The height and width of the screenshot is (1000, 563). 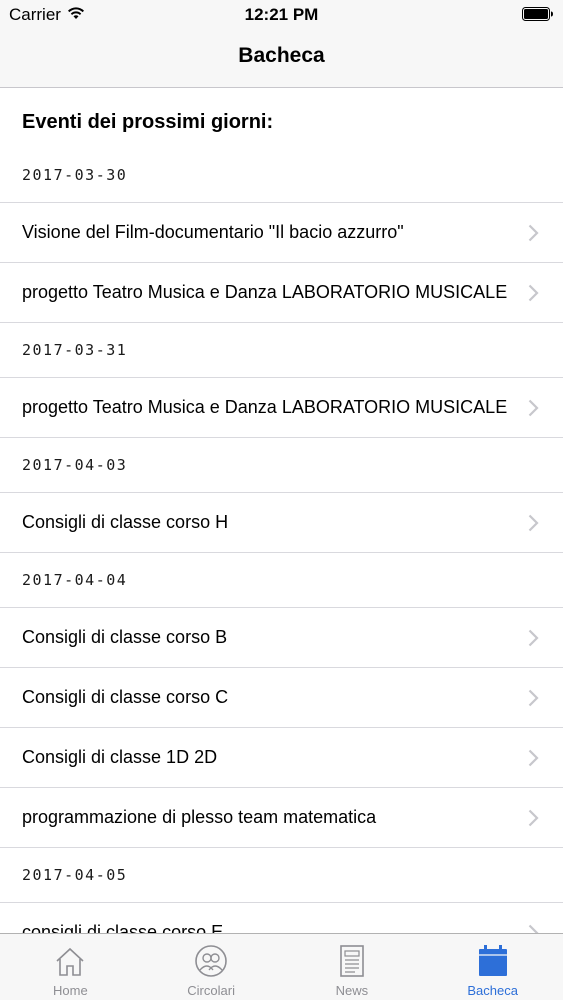 What do you see at coordinates (281, 175) in the screenshot?
I see `section-date-header: 2017-03-30` at bounding box center [281, 175].